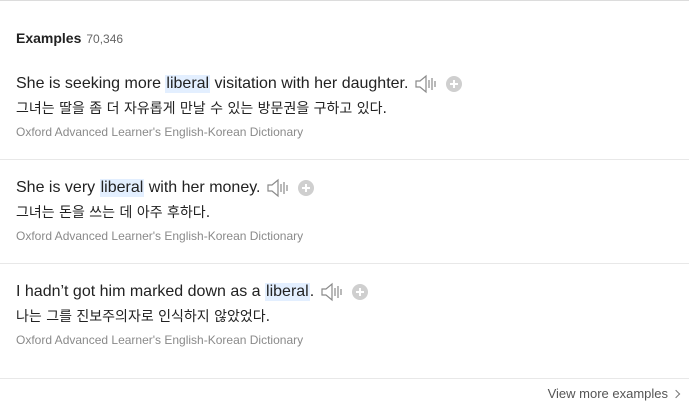 Image resolution: width=689 pixels, height=409 pixels. I want to click on examples-header: Examples 70,346, so click(69, 38).